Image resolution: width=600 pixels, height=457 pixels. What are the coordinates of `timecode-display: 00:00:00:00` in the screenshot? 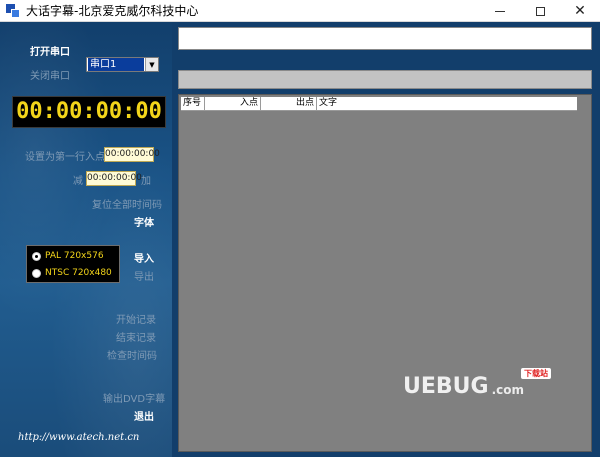 It's located at (89, 112).